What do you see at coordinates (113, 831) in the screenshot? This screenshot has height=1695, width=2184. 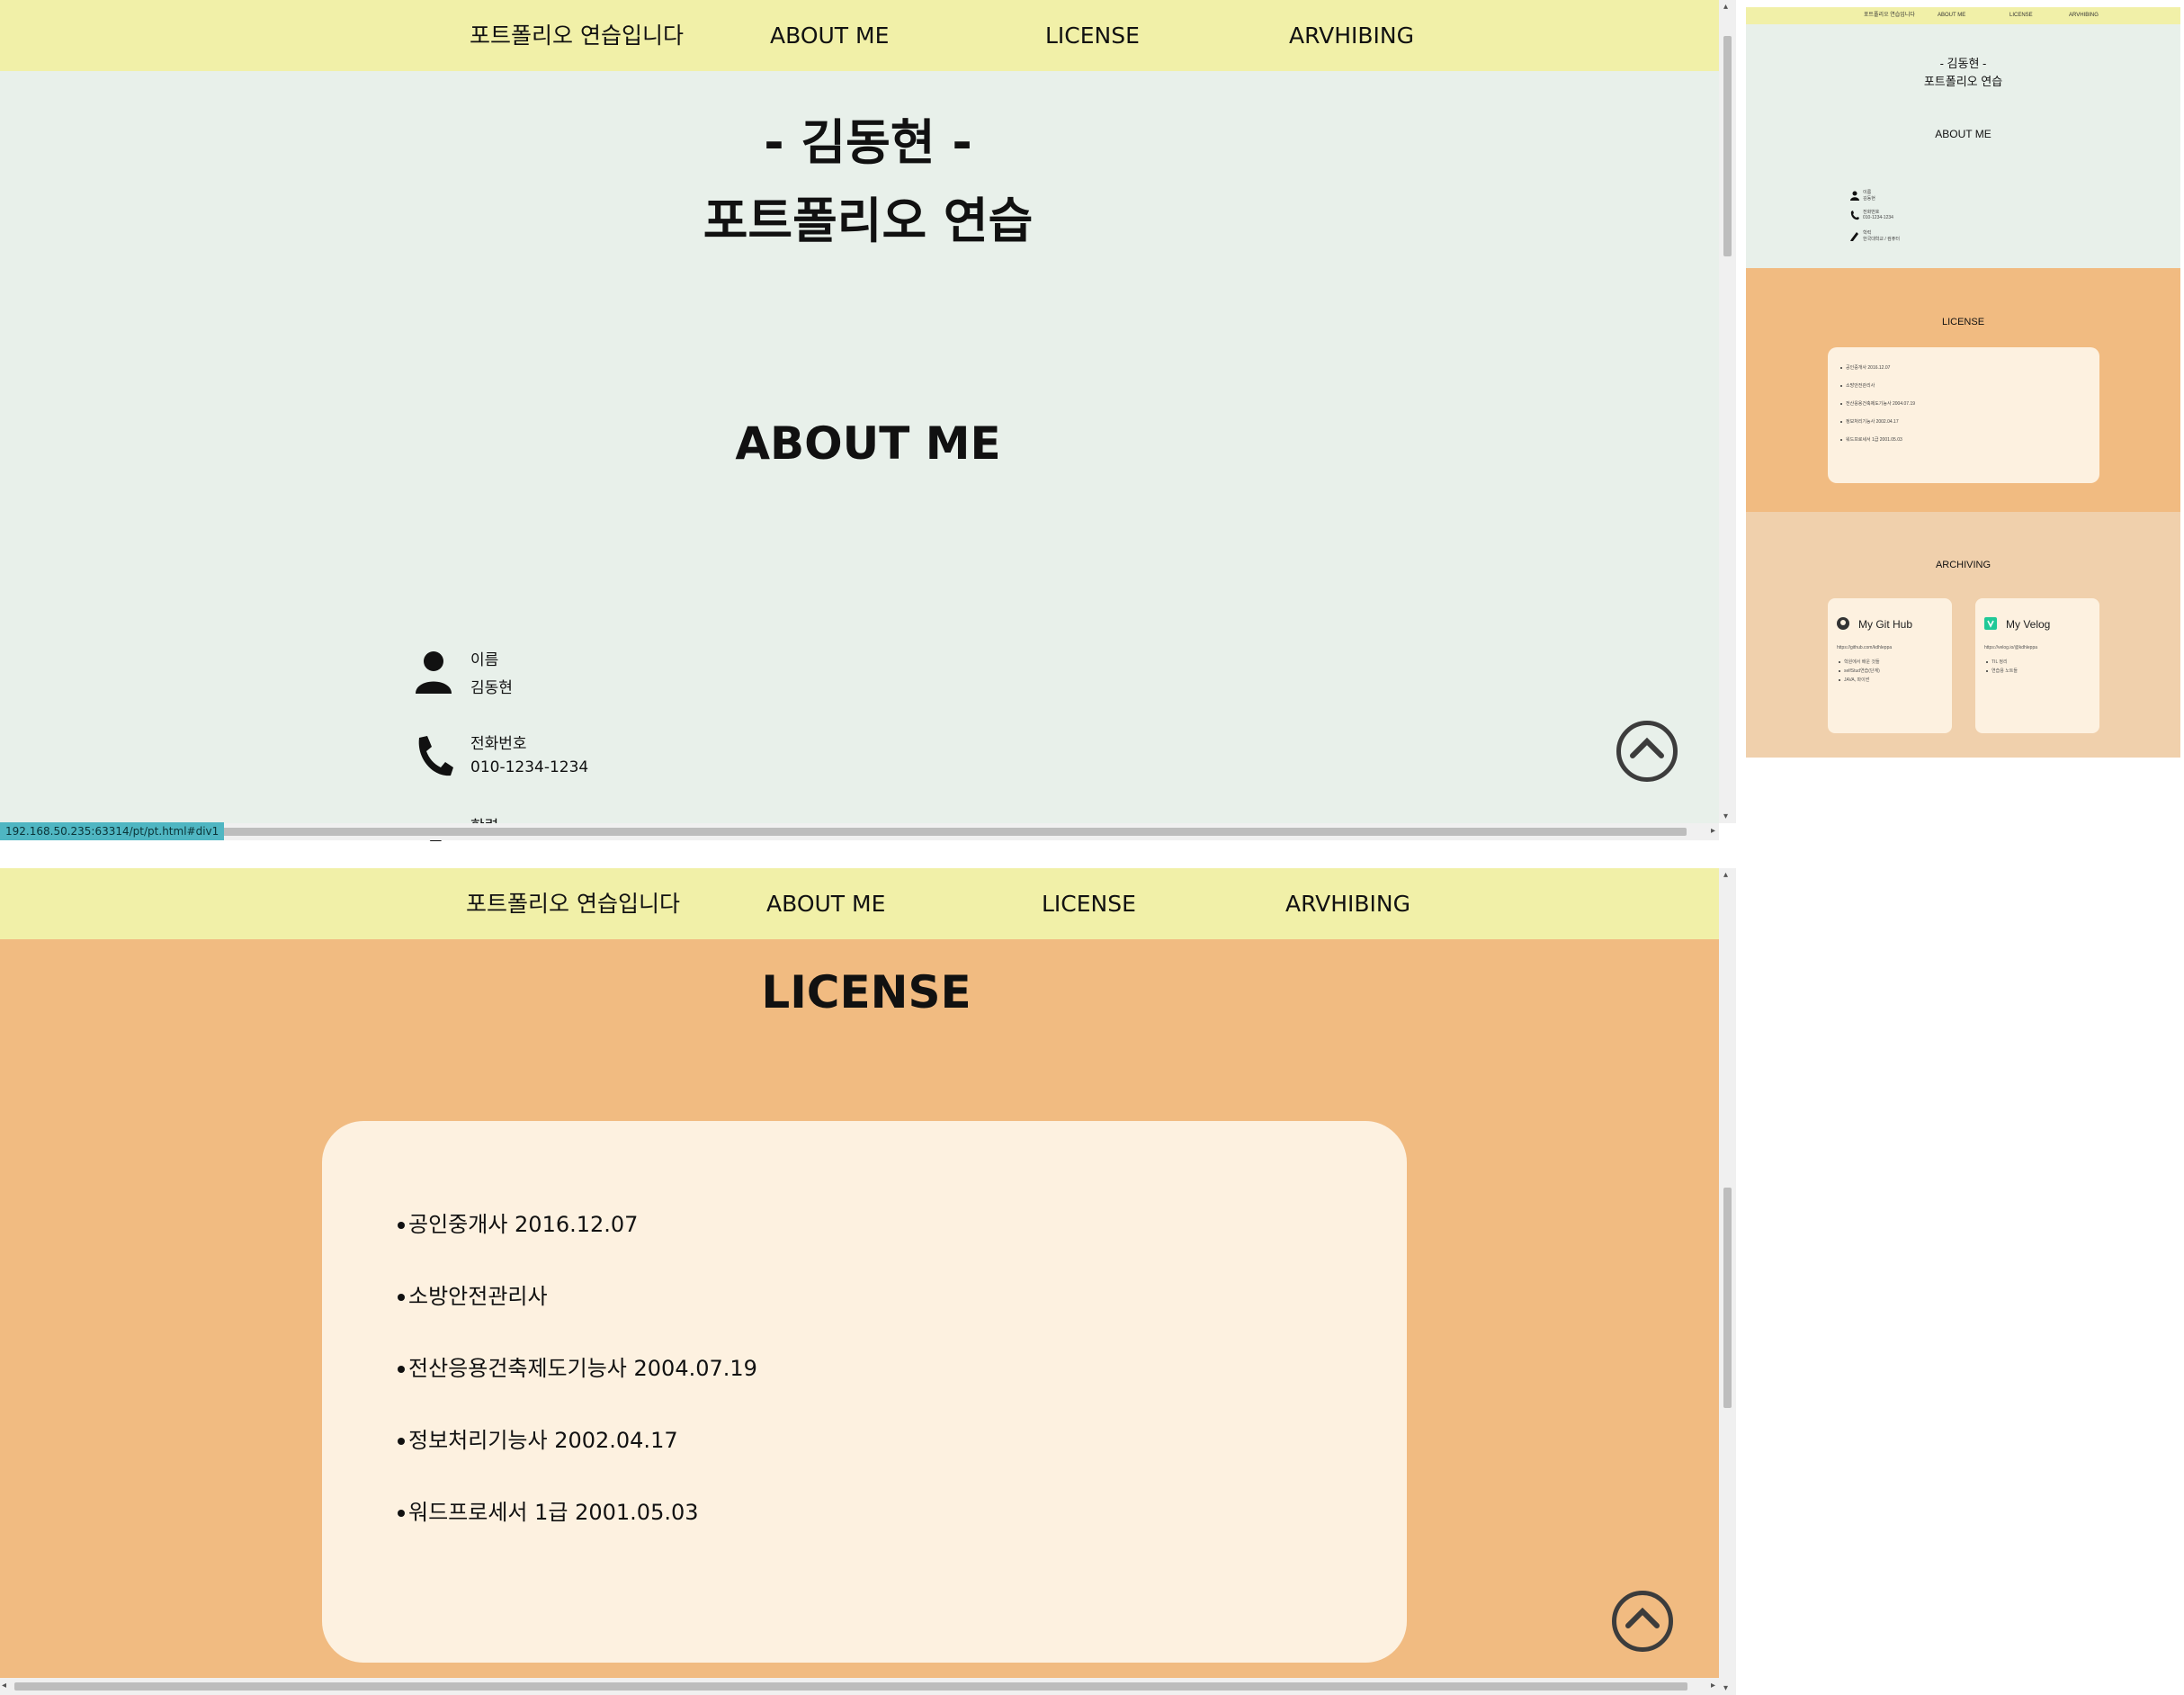 I see `status-url: 192.168.50.235:63314/pt/pt.html#div1` at bounding box center [113, 831].